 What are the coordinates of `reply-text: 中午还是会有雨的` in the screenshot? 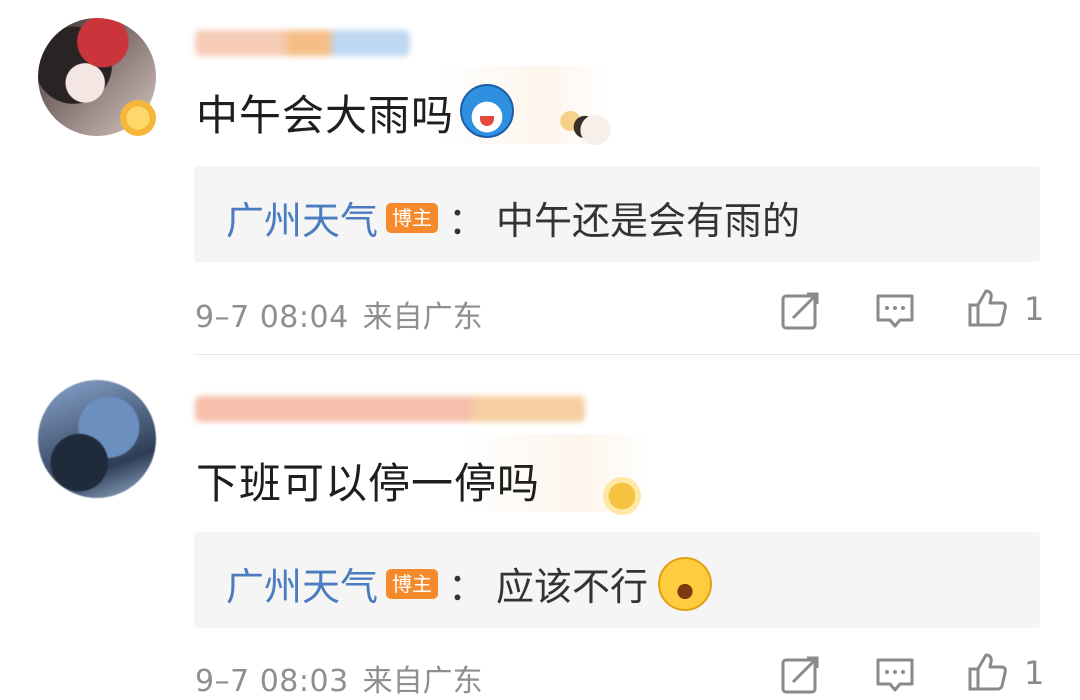 It's located at (648, 221).